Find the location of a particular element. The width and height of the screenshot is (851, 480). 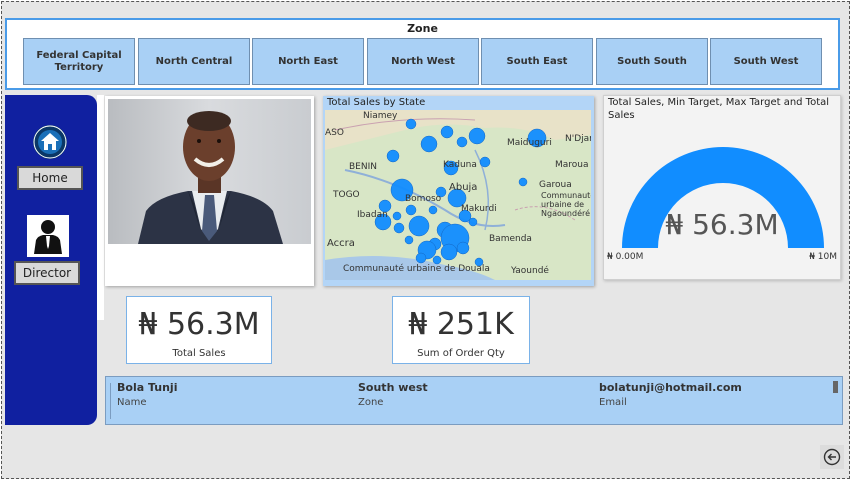

map-label: Makurdi is located at coordinates (479, 209).